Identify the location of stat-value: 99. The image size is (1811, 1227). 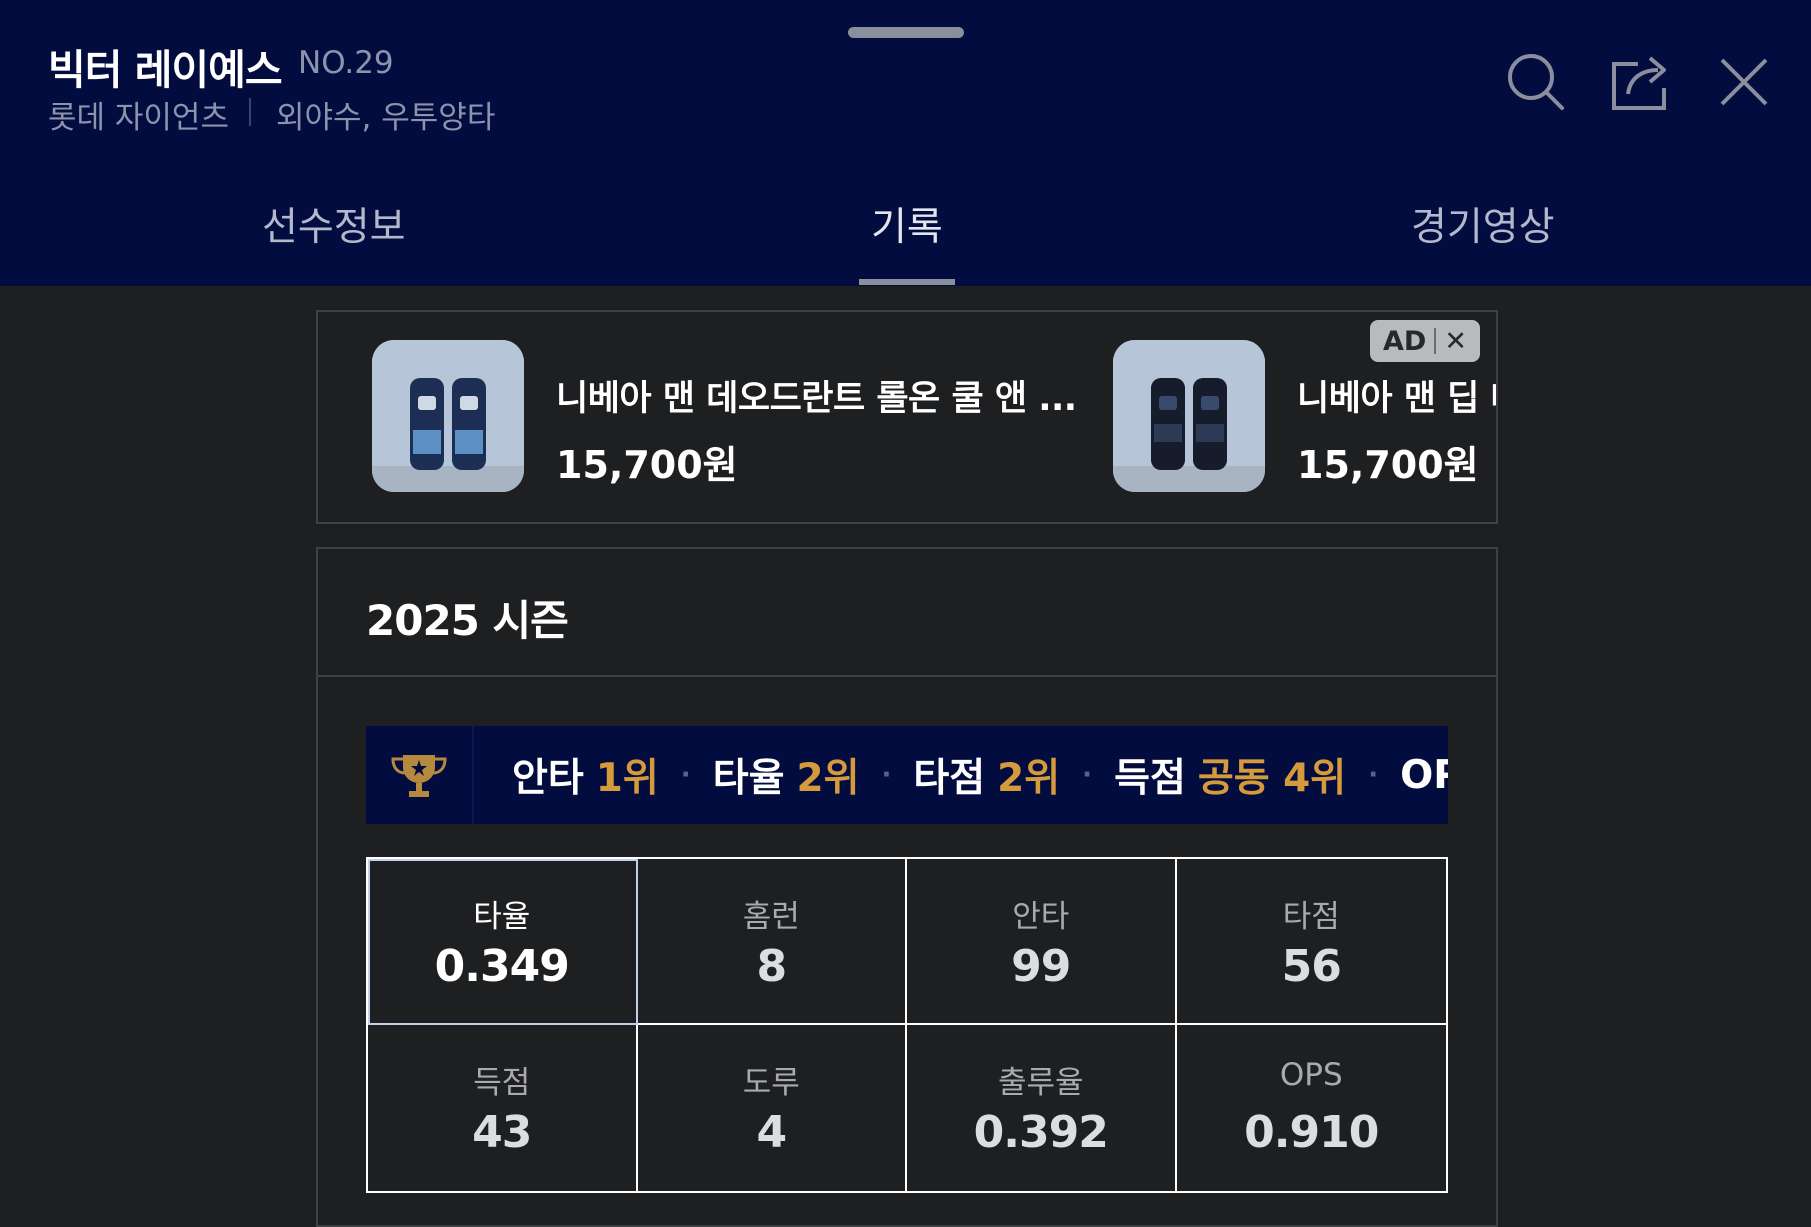
(1041, 966).